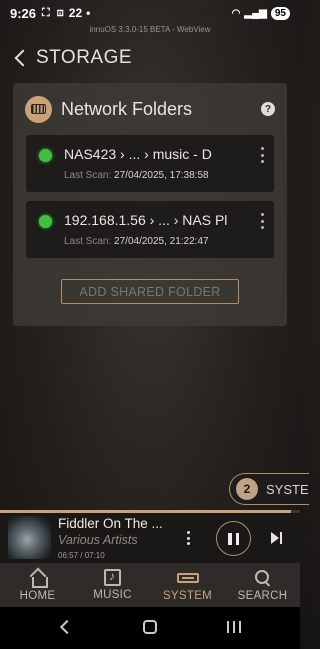  I want to click on folder-path: 192.168.1.56 › ... › NAS Pl, so click(146, 220).